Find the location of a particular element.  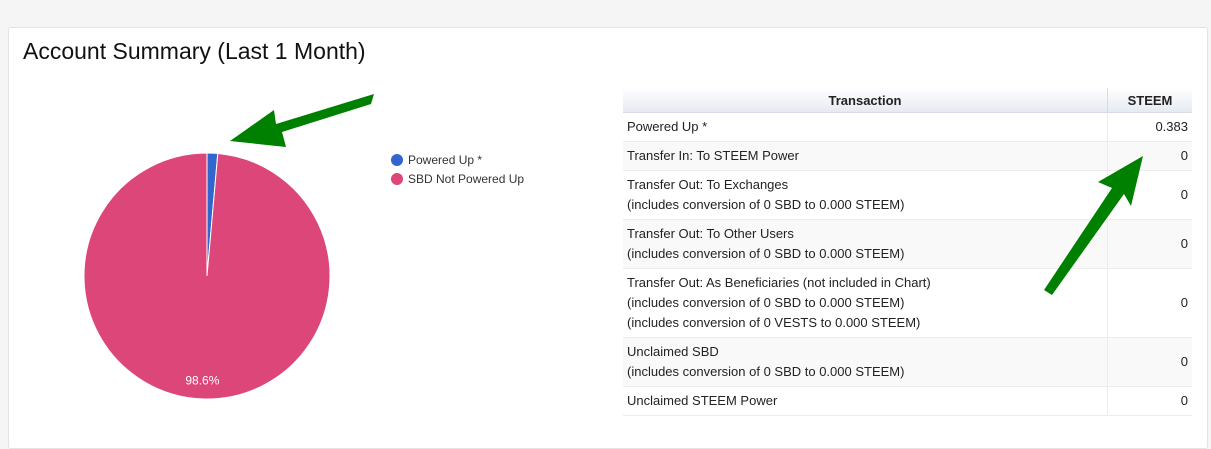

table-row: Unclaimed STEEM Power 0 is located at coordinates (907, 401).